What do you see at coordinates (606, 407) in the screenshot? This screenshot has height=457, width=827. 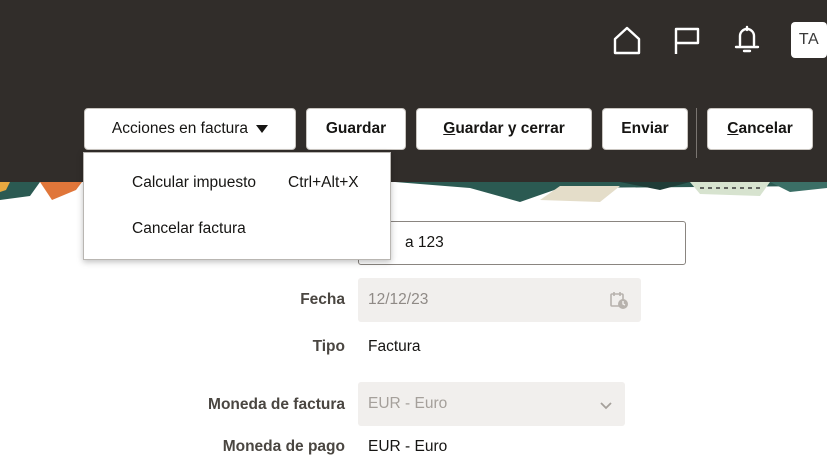 I see `chevron-down-icon` at bounding box center [606, 407].